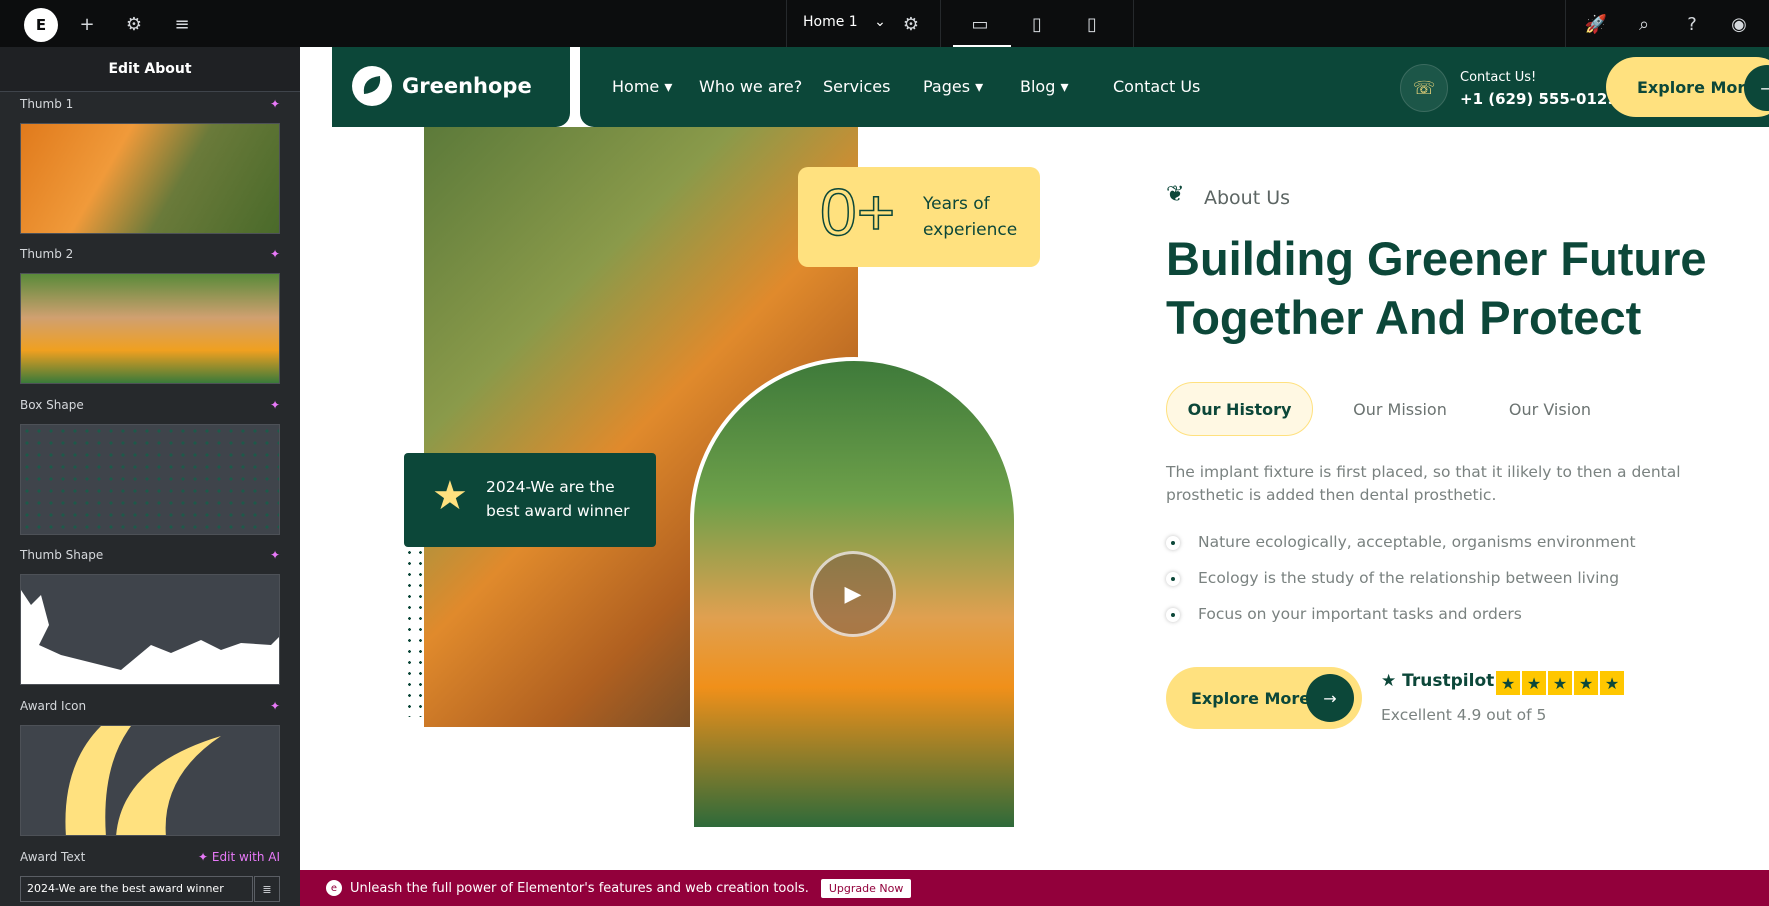  What do you see at coordinates (47, 104) in the screenshot?
I see `thumb1-label: Thumb 1` at bounding box center [47, 104].